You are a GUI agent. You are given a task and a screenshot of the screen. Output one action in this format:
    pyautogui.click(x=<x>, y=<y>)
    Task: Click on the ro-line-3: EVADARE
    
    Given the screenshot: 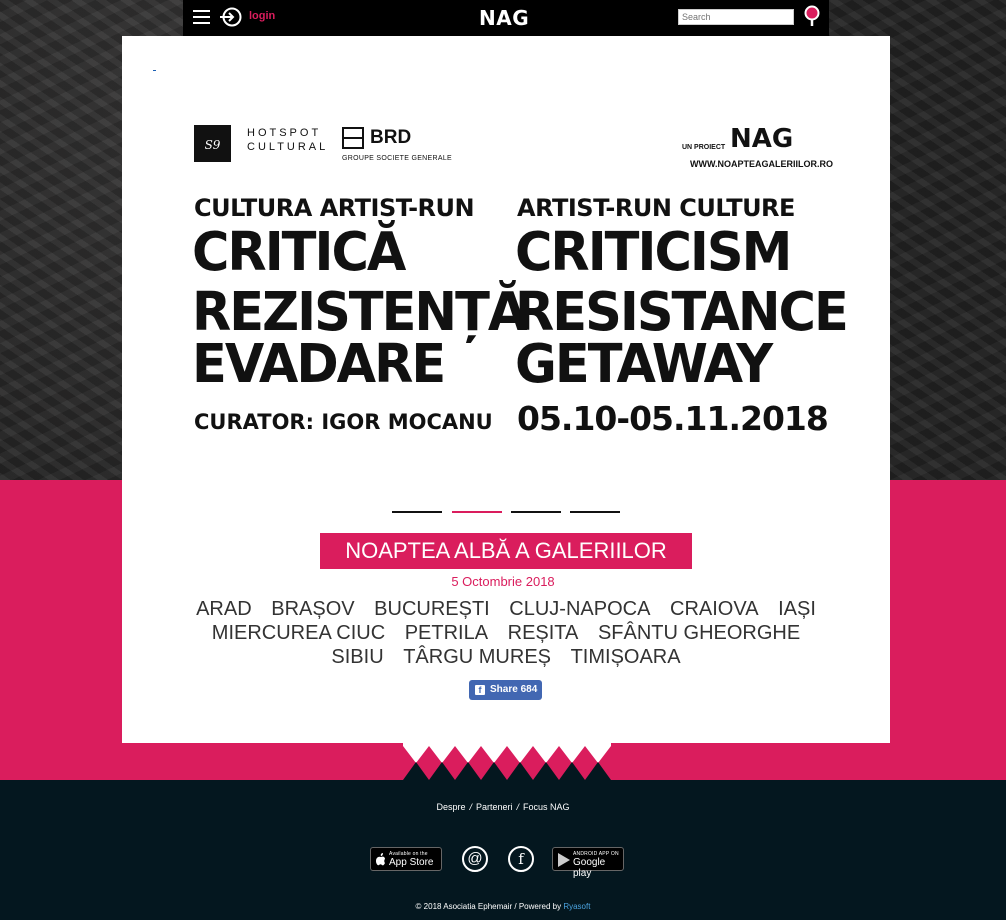 What is the action you would take?
    pyautogui.click(x=319, y=364)
    